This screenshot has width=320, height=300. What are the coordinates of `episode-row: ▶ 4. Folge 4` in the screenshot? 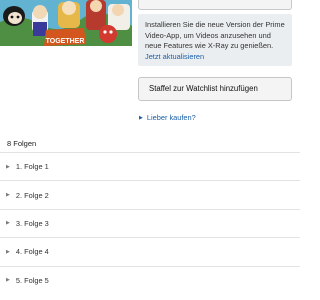 It's located at (150, 251).